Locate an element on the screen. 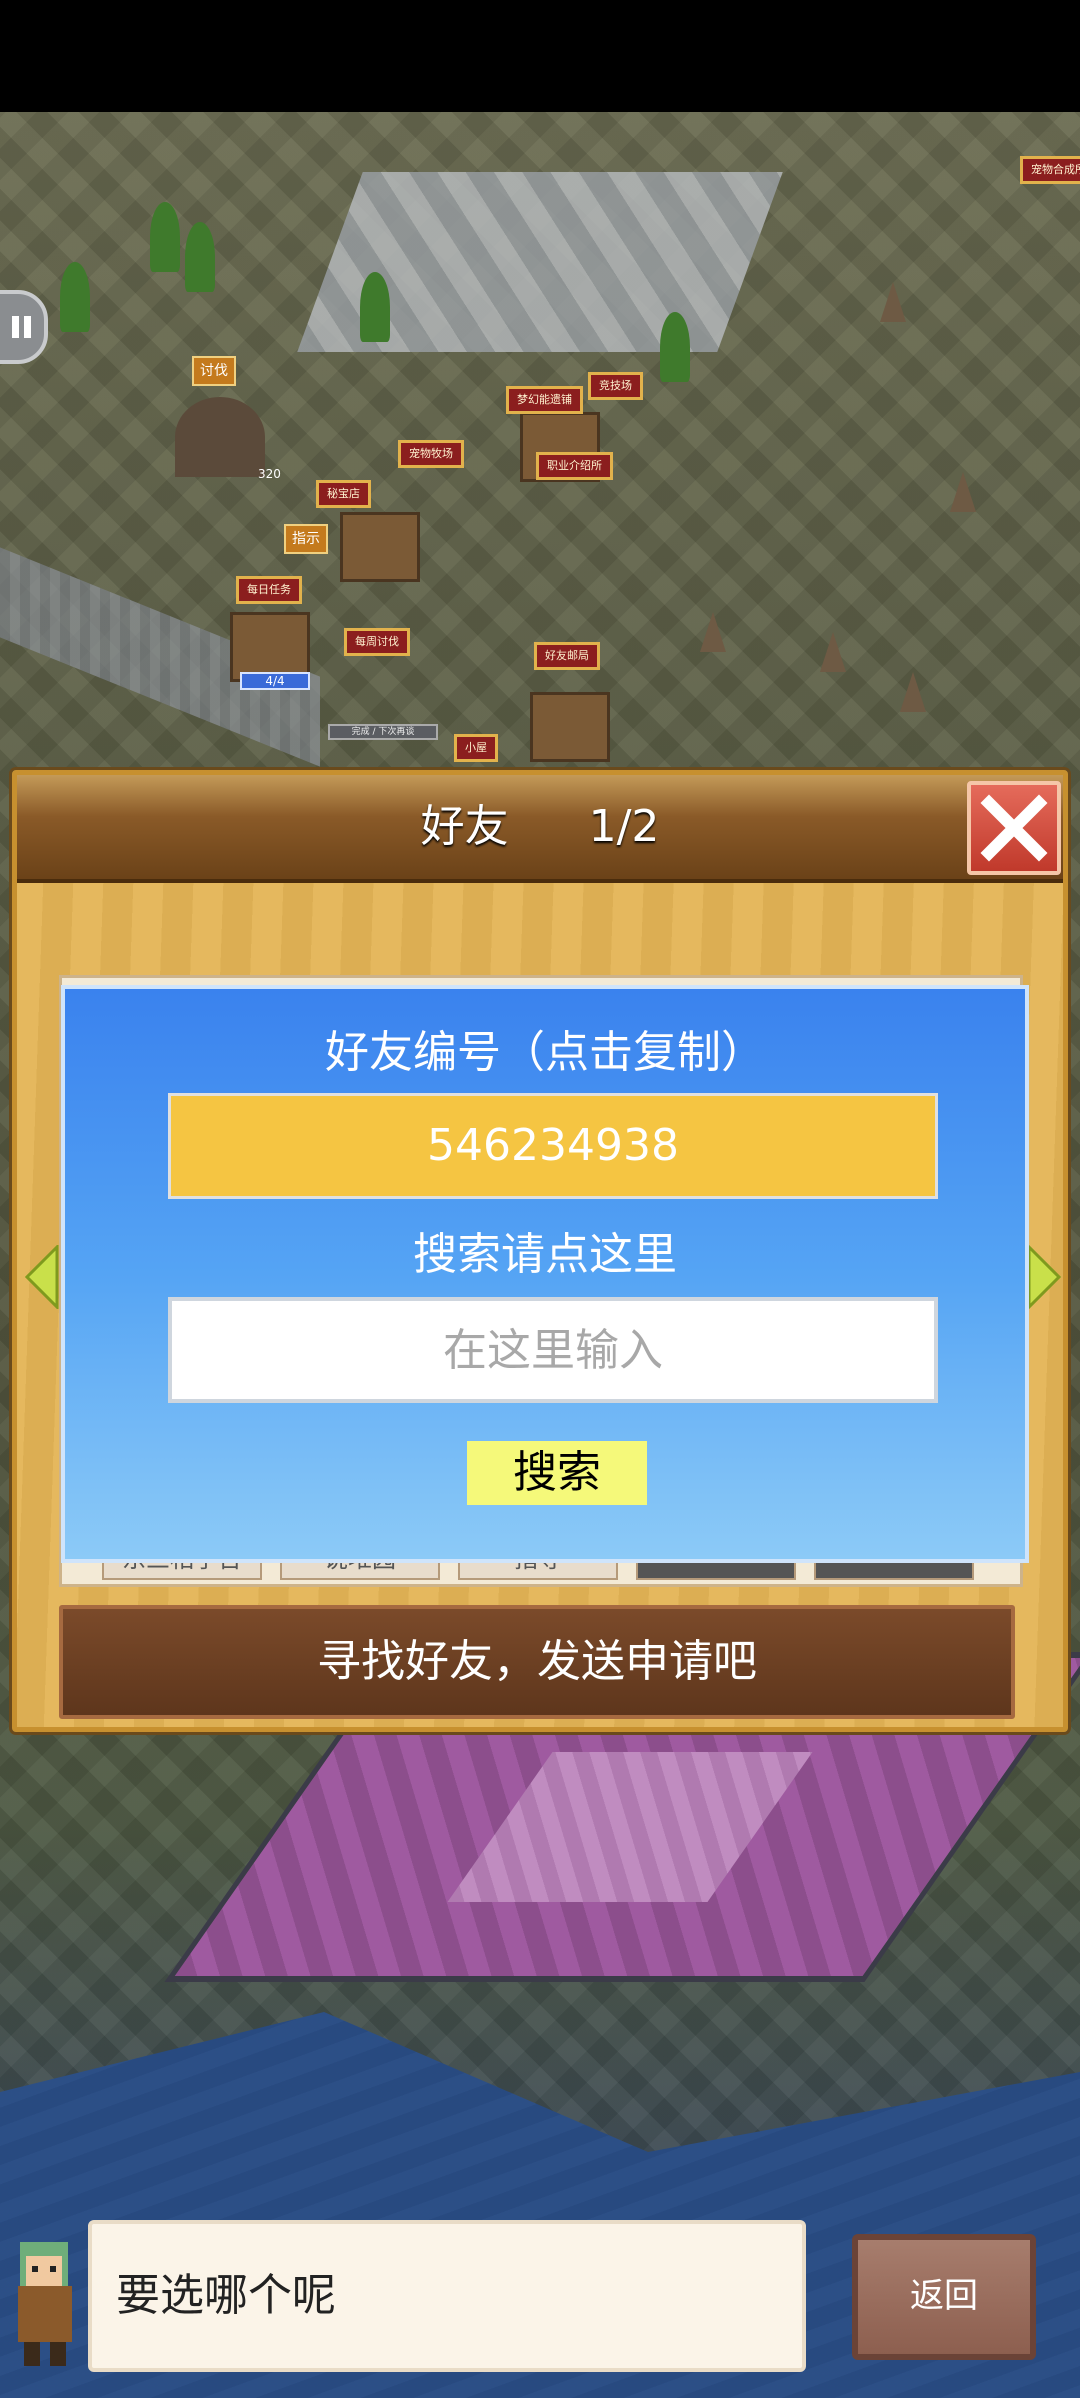 This screenshot has width=1080, height=2398. arrow-left-icon is located at coordinates (42, 1277).